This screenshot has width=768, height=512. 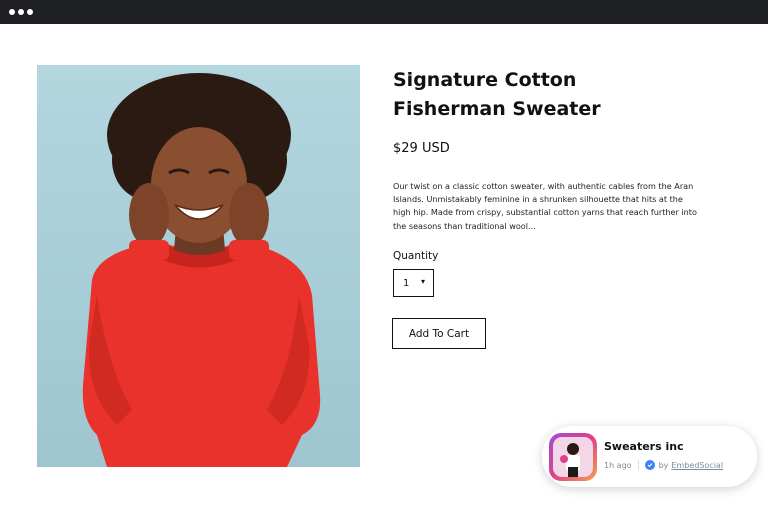 I want to click on popup-name: Sweaters inc, so click(x=644, y=446).